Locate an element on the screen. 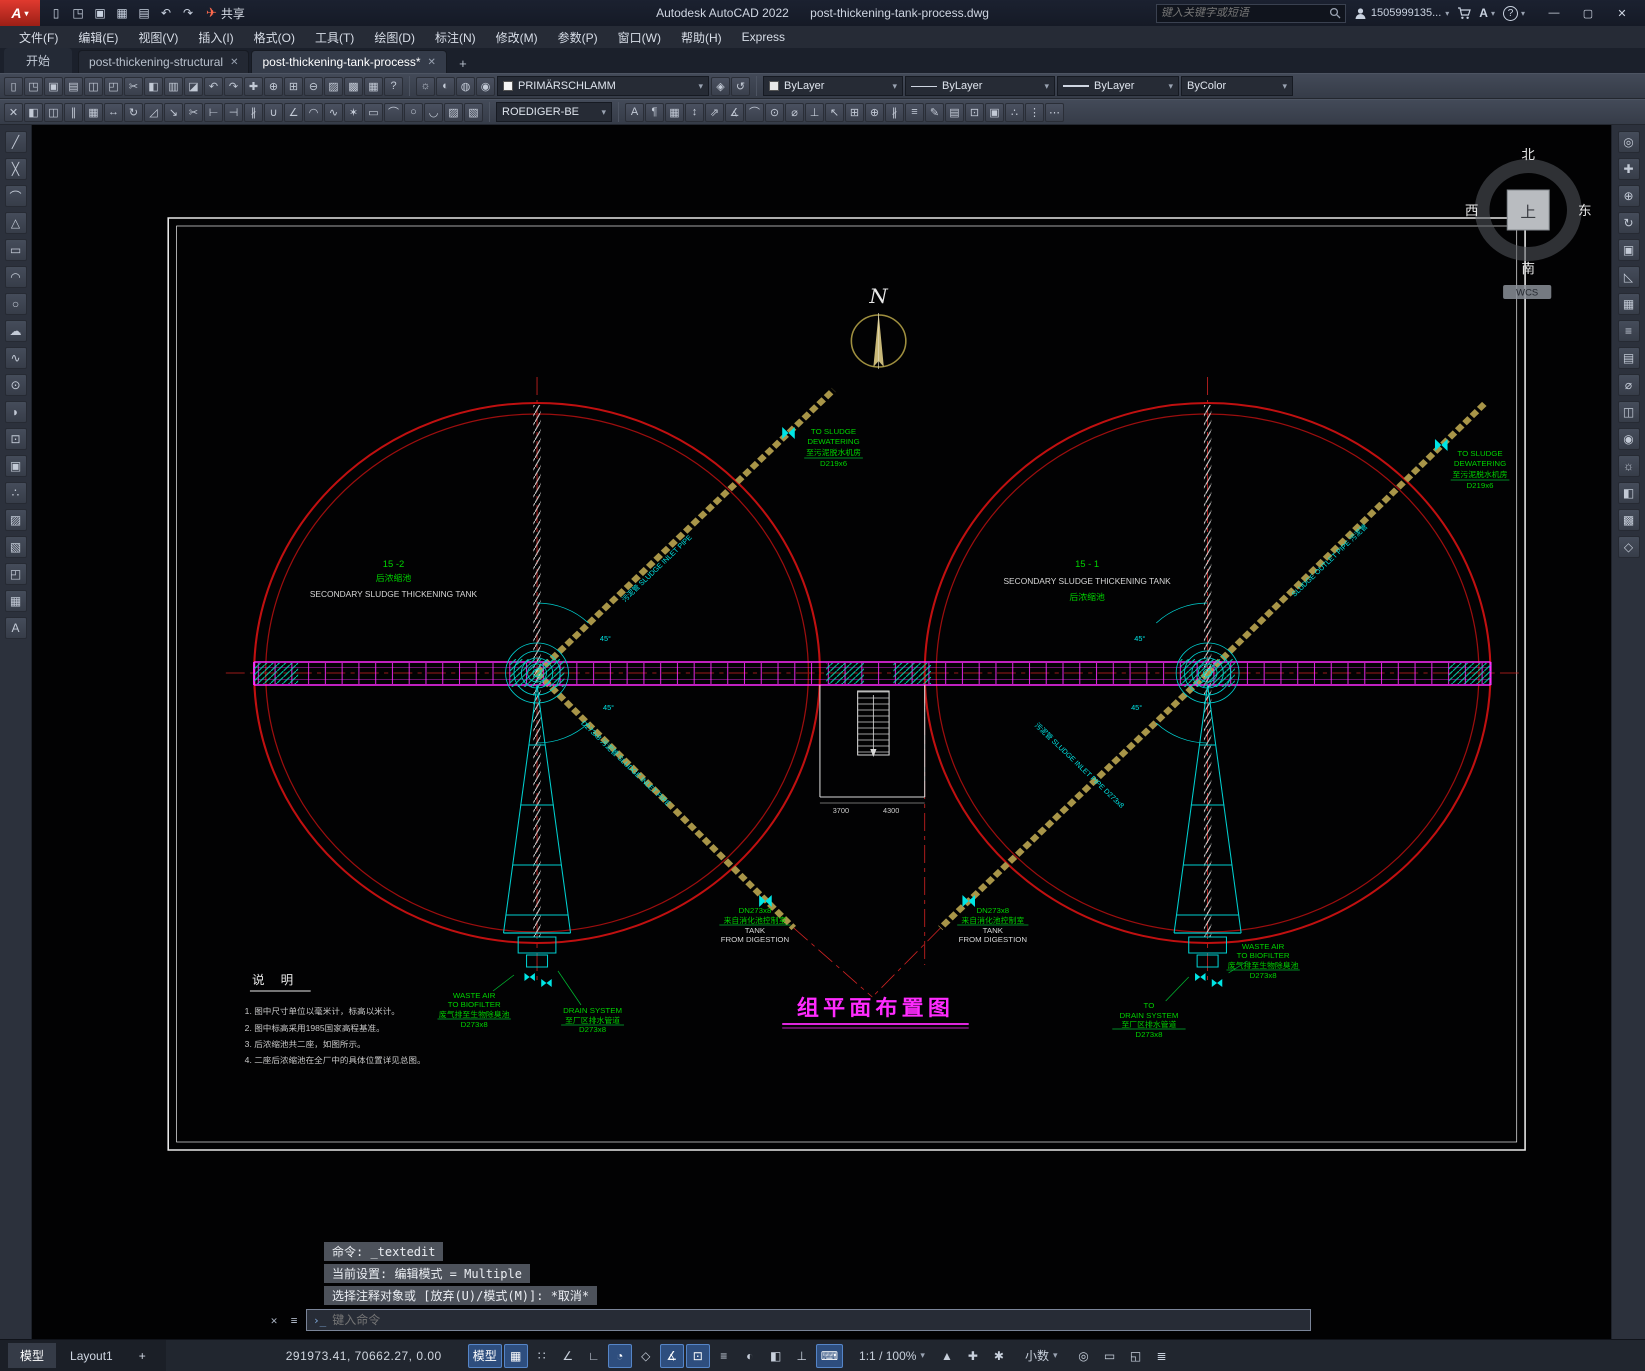 The height and width of the screenshot is (1371, 1645). layer-freeze-icon: ◍ is located at coordinates (465, 86).